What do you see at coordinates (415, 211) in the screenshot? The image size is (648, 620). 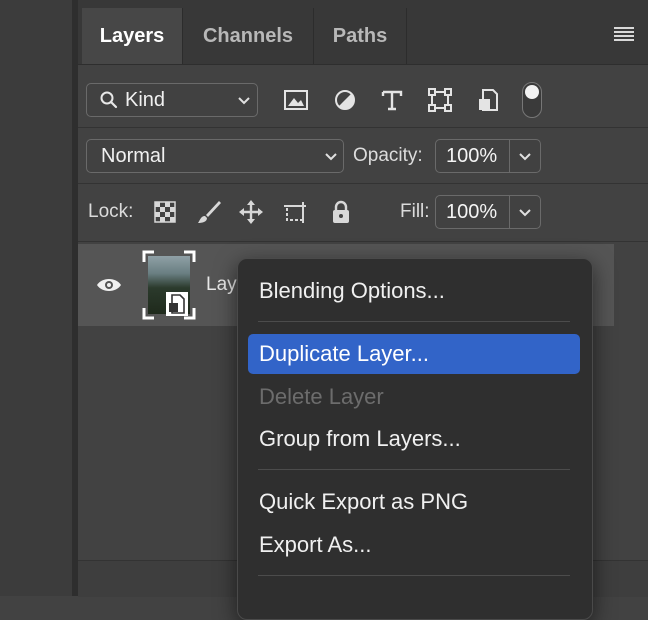 I see `fill-label: Fill:` at bounding box center [415, 211].